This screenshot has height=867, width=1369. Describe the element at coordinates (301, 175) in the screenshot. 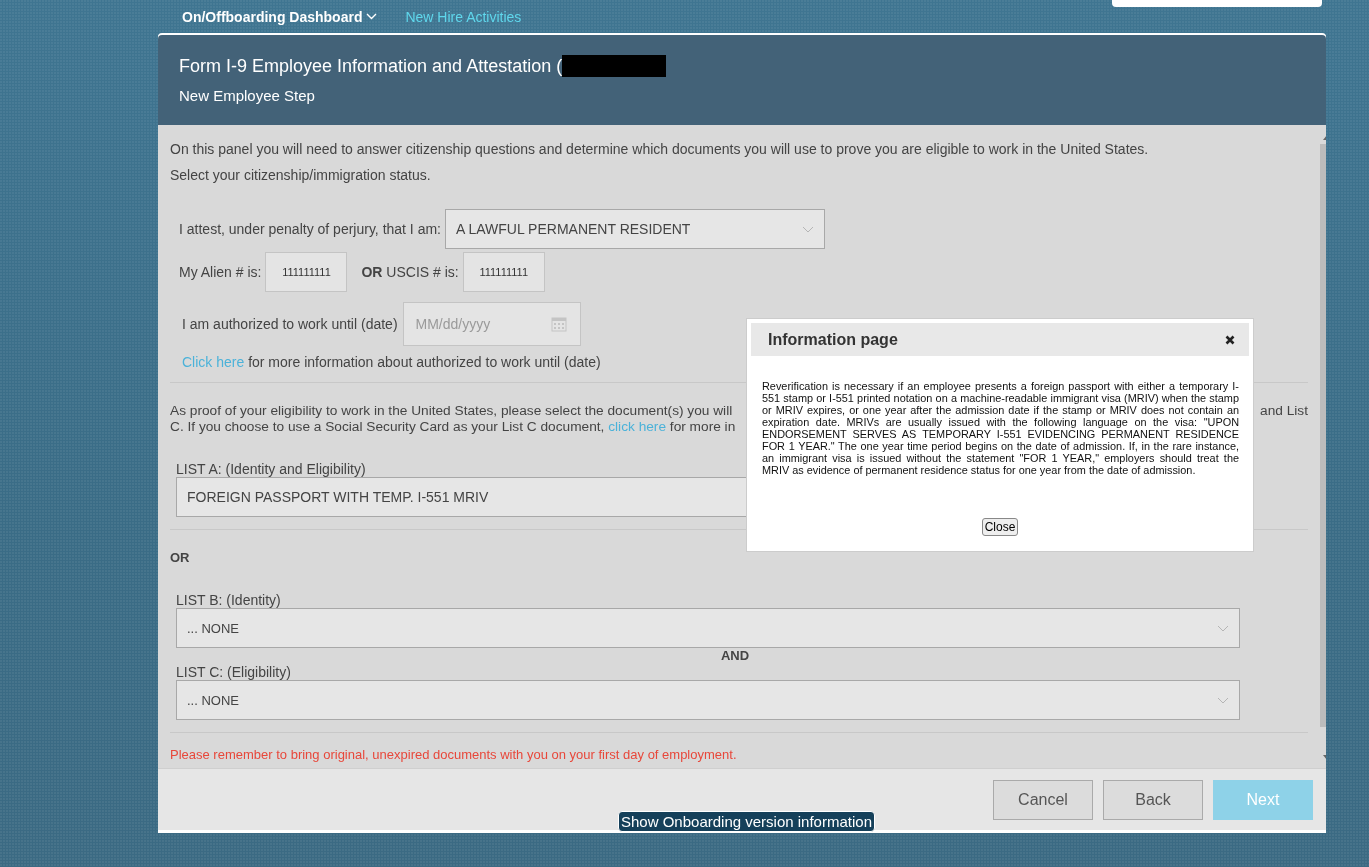

I see `instruction-text: Select your citizenship/immigration status.` at that location.